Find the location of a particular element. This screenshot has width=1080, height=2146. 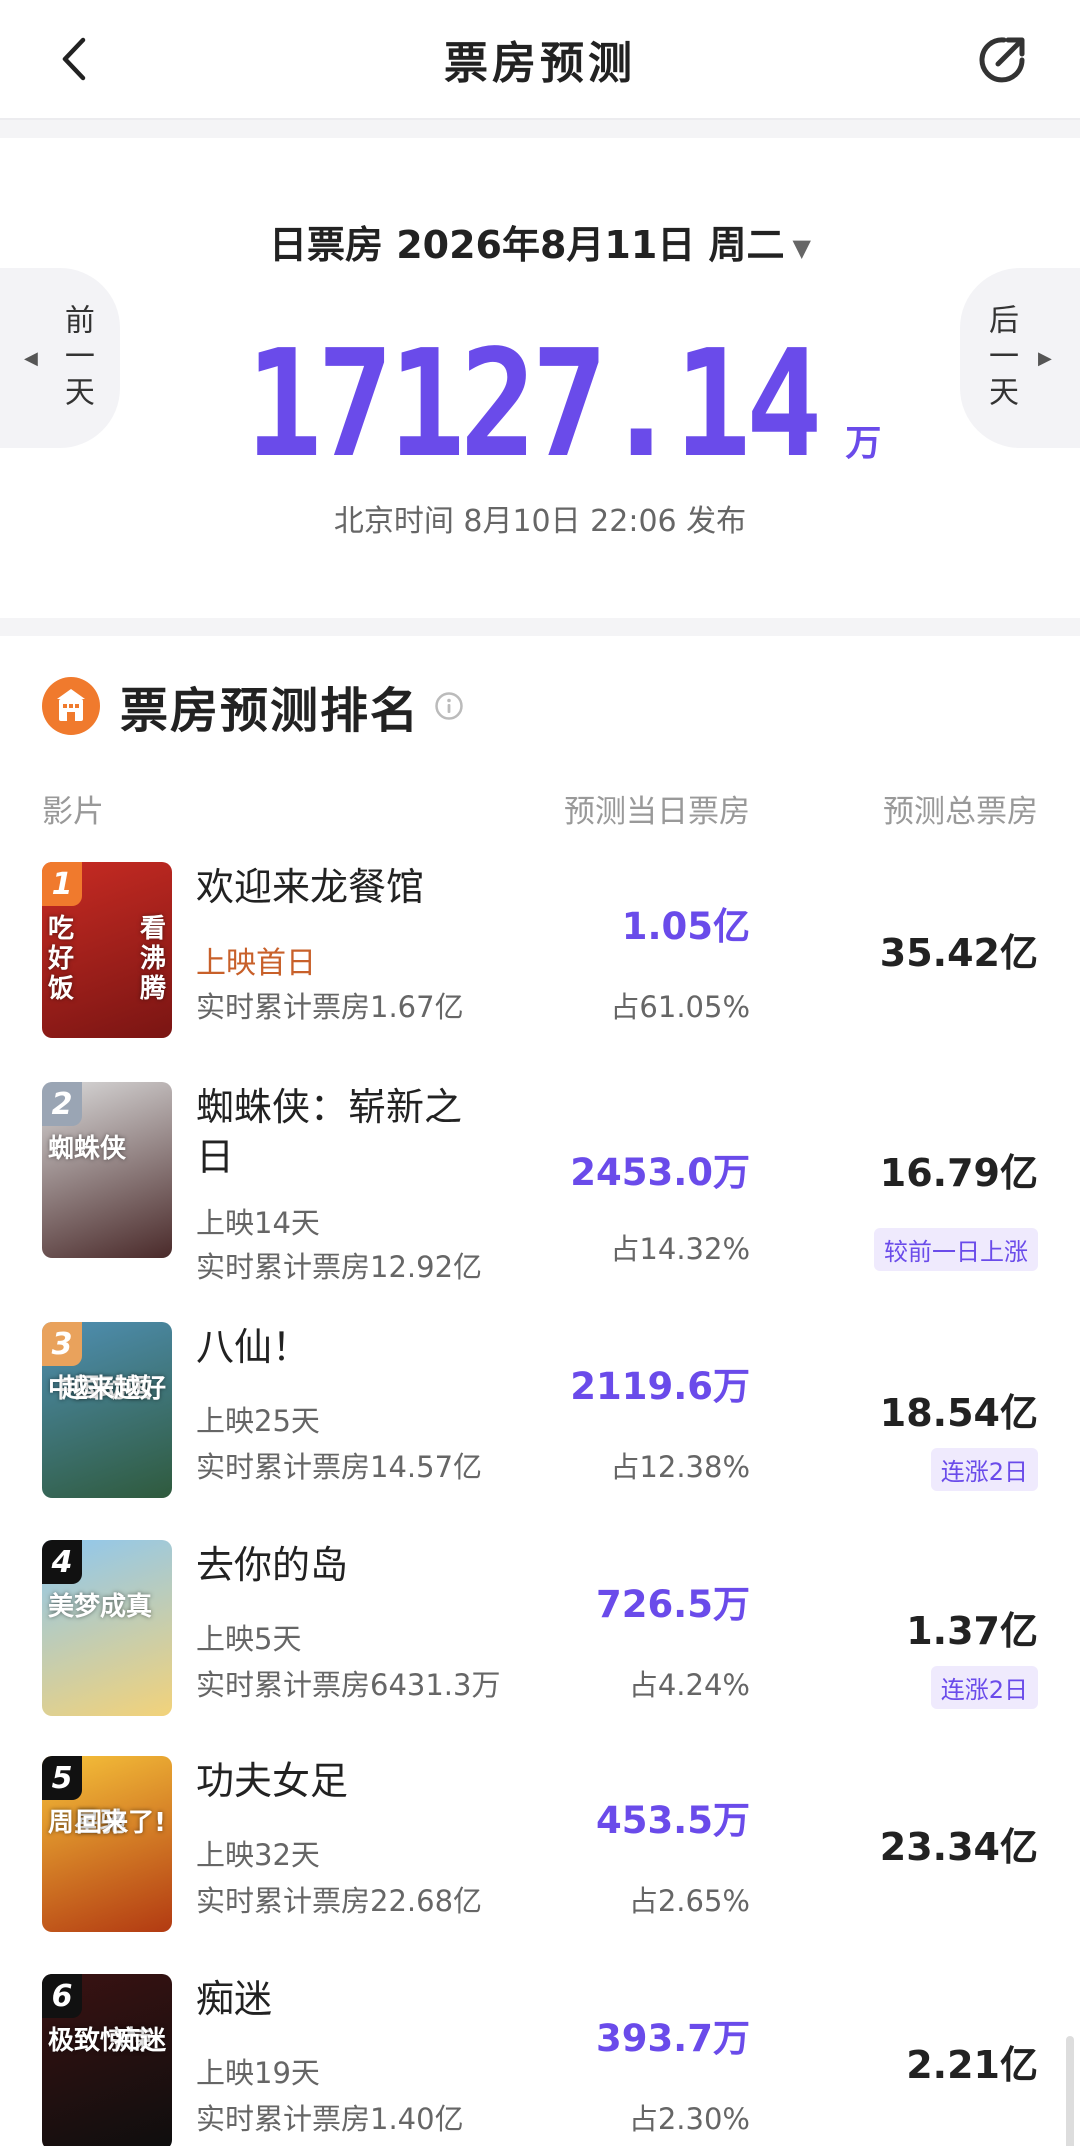

chevron-left-icon is located at coordinates (74, 59).